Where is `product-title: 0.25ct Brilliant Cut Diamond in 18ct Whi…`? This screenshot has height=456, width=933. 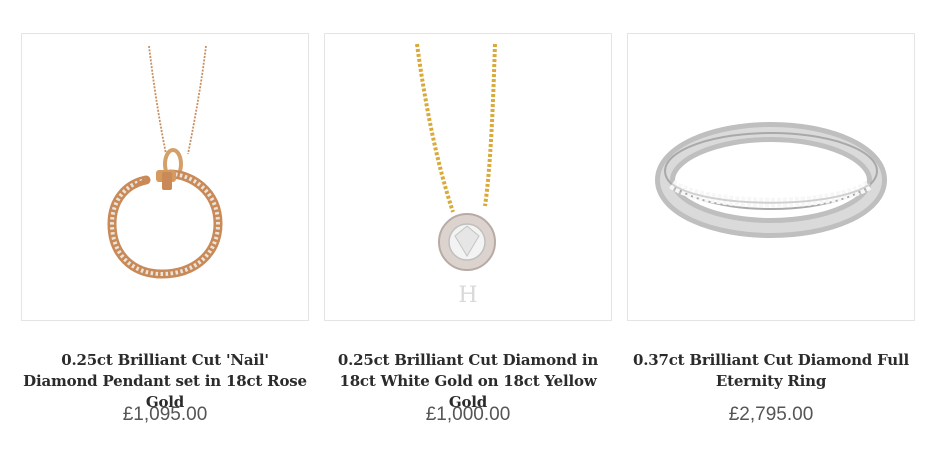 product-title: 0.25ct Brilliant Cut Diamond in 18ct Whi… is located at coordinates (468, 380).